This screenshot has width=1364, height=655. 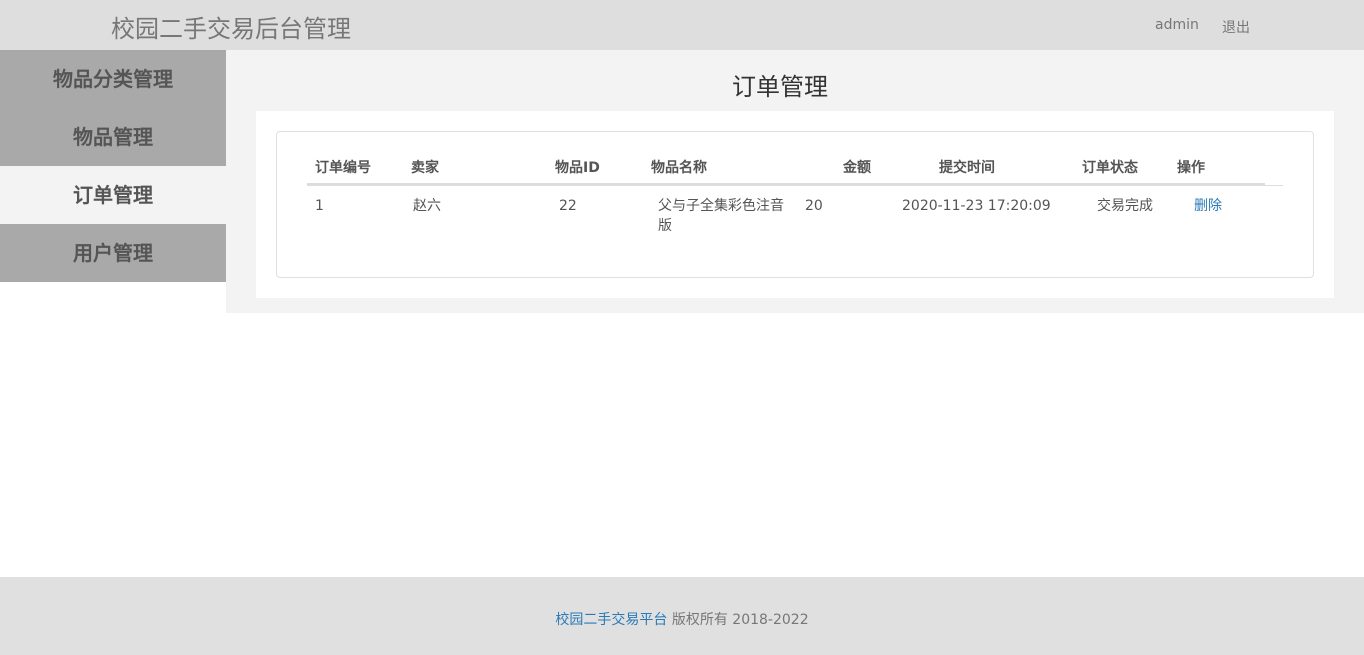 What do you see at coordinates (1274, 185) in the screenshot?
I see `header-divider-end` at bounding box center [1274, 185].